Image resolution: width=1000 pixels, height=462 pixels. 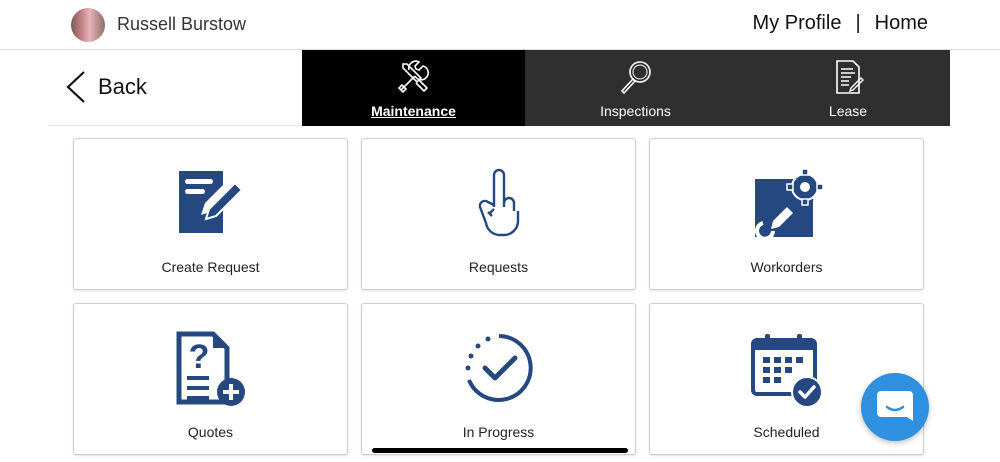 I want to click on create-request-icon, so click(x=210, y=202).